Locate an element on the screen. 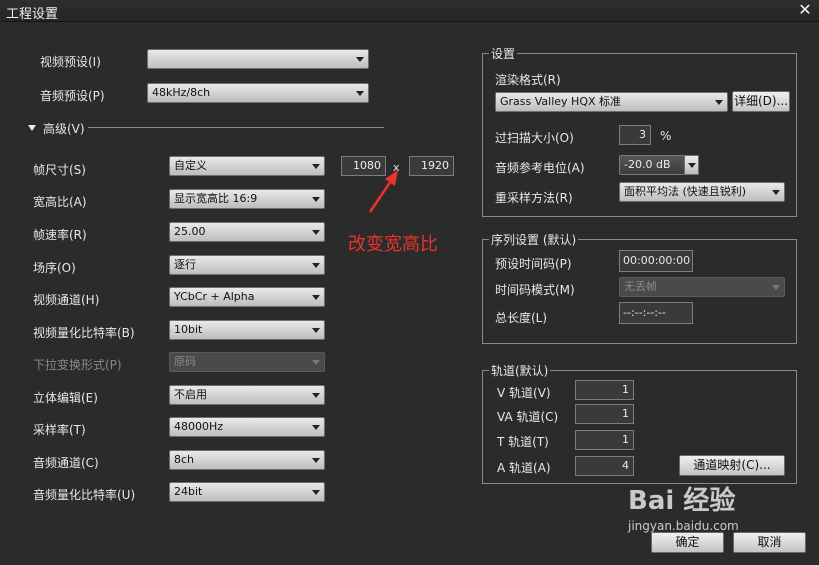 Image resolution: width=819 pixels, height=565 pixels. audio-ref-label: 音频参考电位(A) is located at coordinates (540, 168).